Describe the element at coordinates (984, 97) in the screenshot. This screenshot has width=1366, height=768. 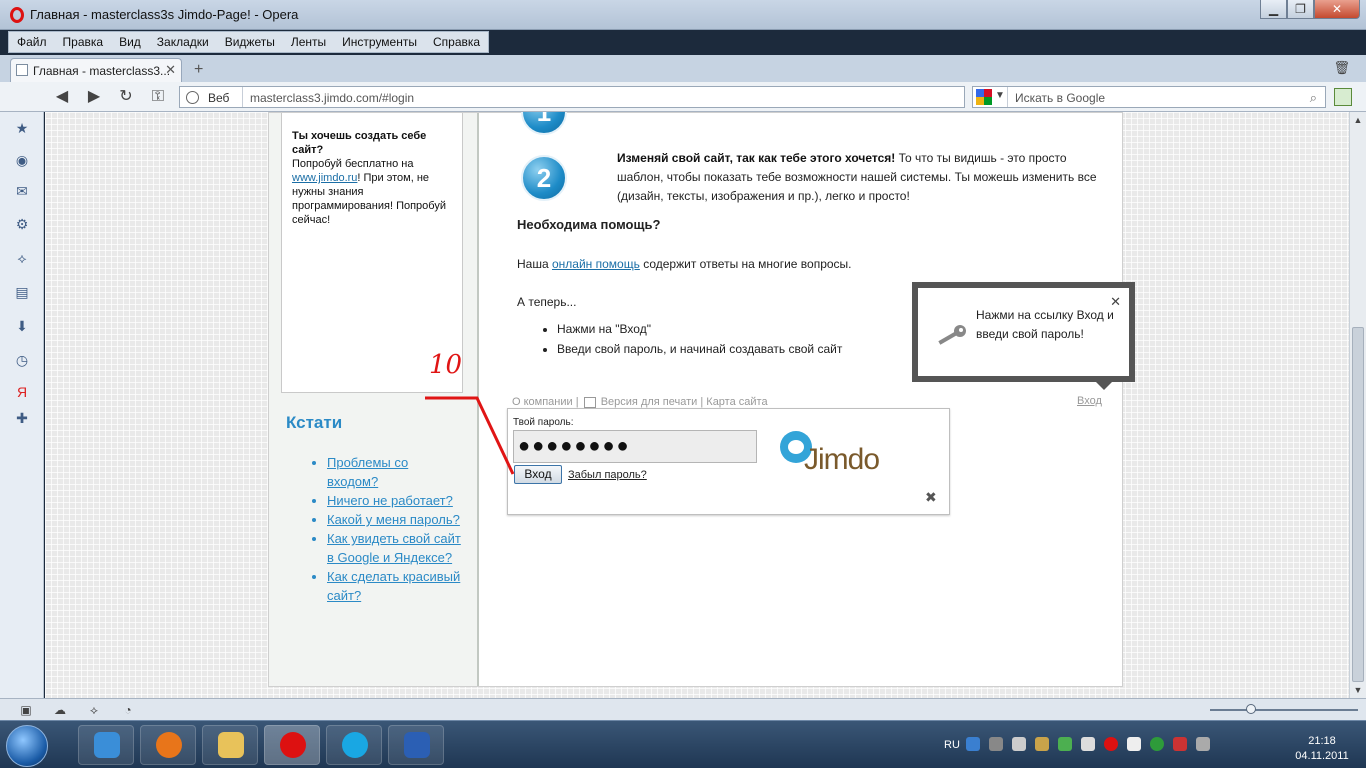
I see `google-icon` at that location.